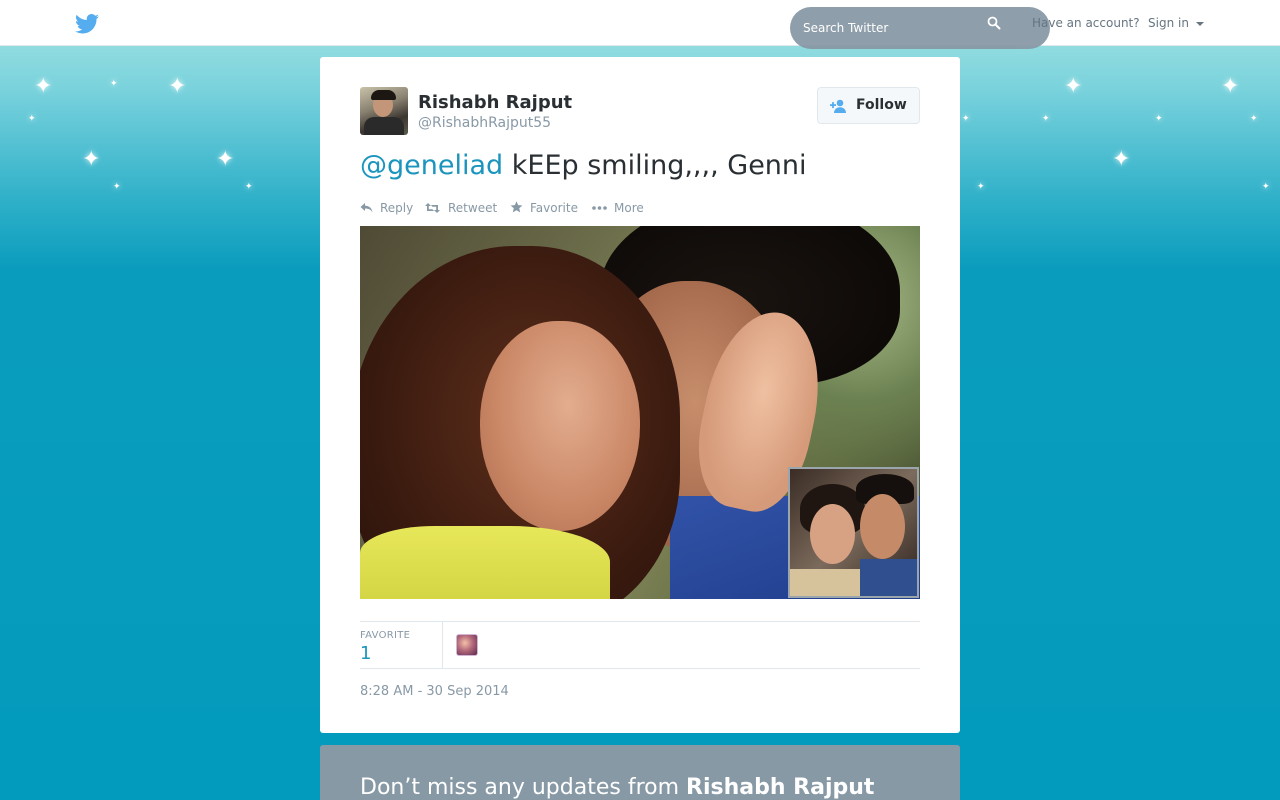 The width and height of the screenshot is (1280, 800). I want to click on follow-button: Follow, so click(868, 105).